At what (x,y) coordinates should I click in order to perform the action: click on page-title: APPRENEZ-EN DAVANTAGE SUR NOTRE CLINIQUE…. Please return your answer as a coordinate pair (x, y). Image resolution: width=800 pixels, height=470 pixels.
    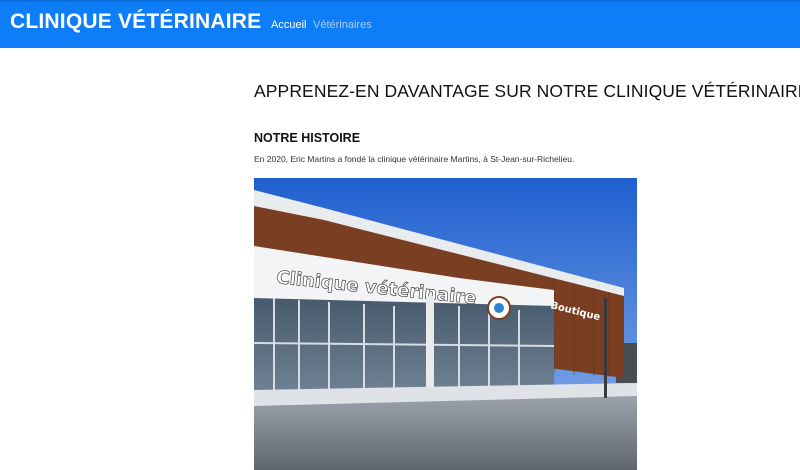
    Looking at the image, I should click on (527, 91).